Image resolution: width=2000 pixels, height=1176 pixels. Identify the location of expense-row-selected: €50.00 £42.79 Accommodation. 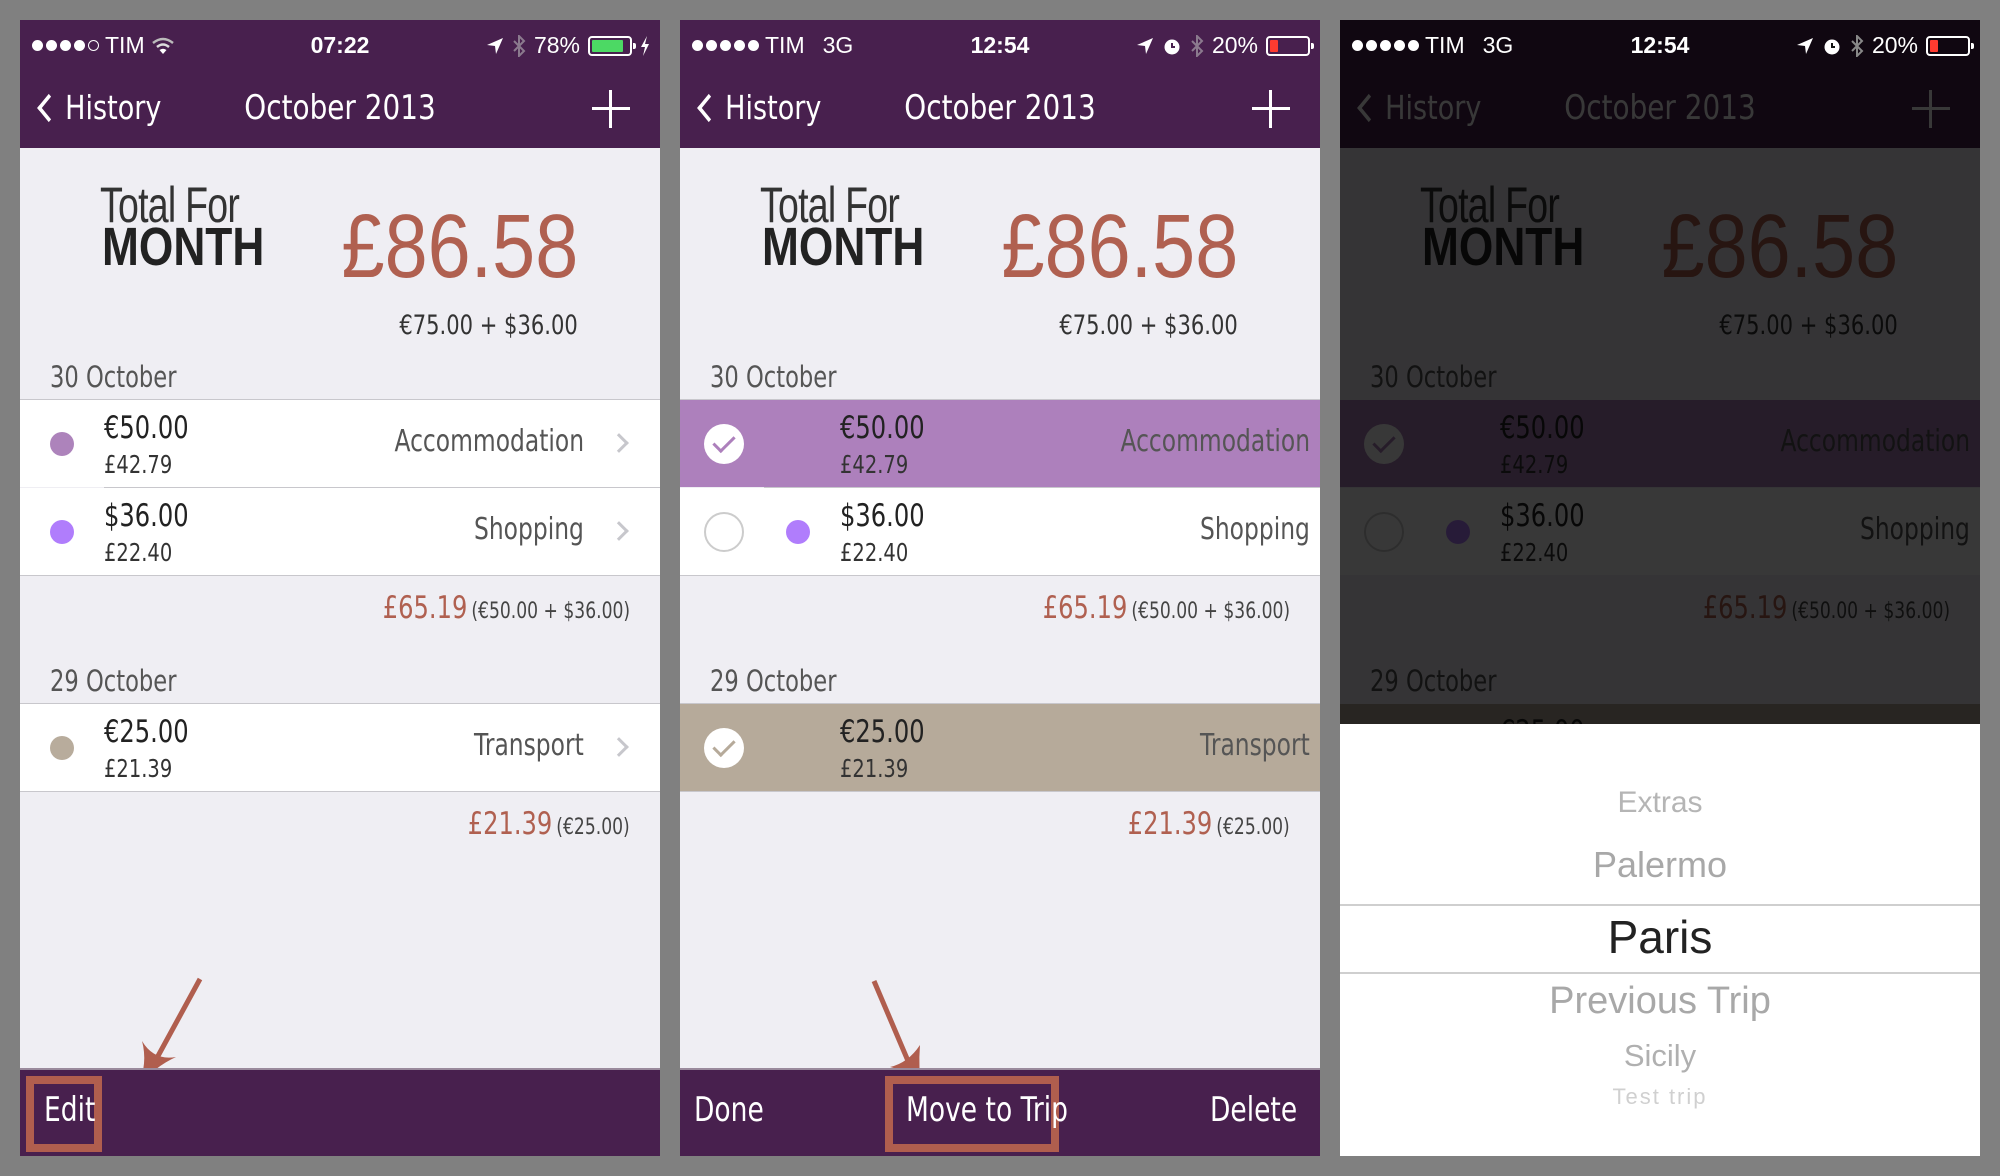
(1000, 443).